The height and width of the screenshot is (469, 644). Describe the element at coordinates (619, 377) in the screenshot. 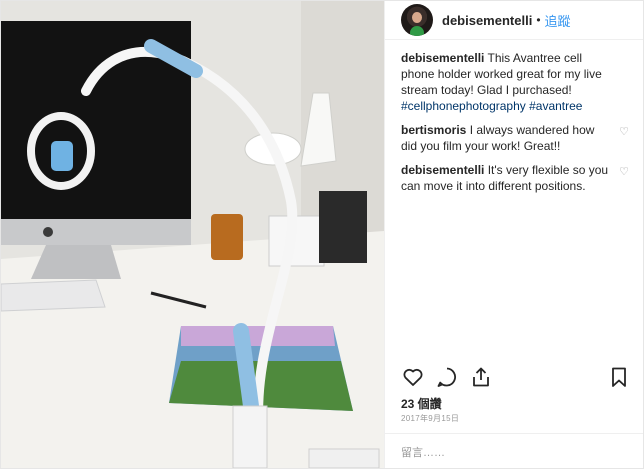

I see `bookmark-icon` at that location.